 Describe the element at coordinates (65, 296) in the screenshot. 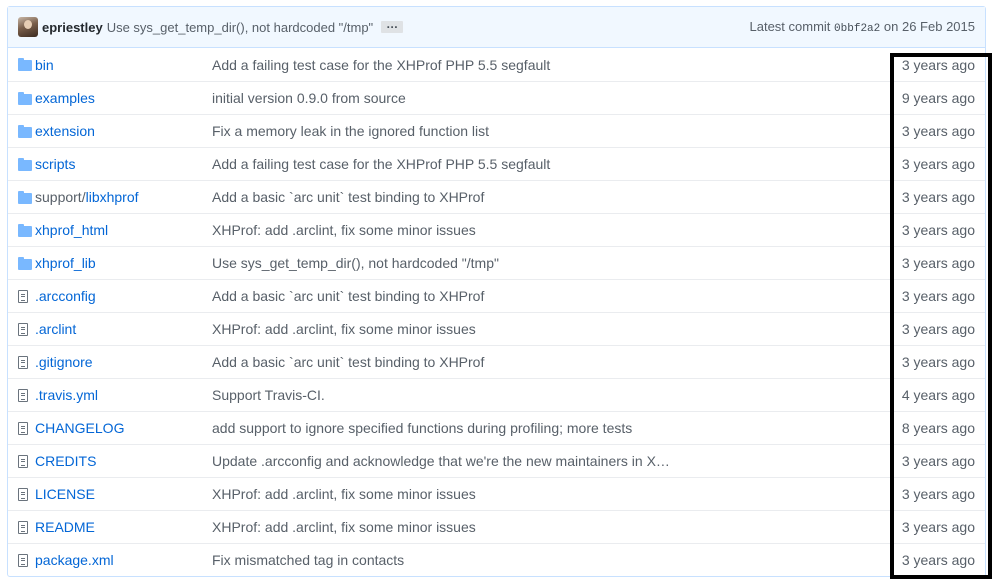

I see `file-name-text: .arcconfig` at that location.